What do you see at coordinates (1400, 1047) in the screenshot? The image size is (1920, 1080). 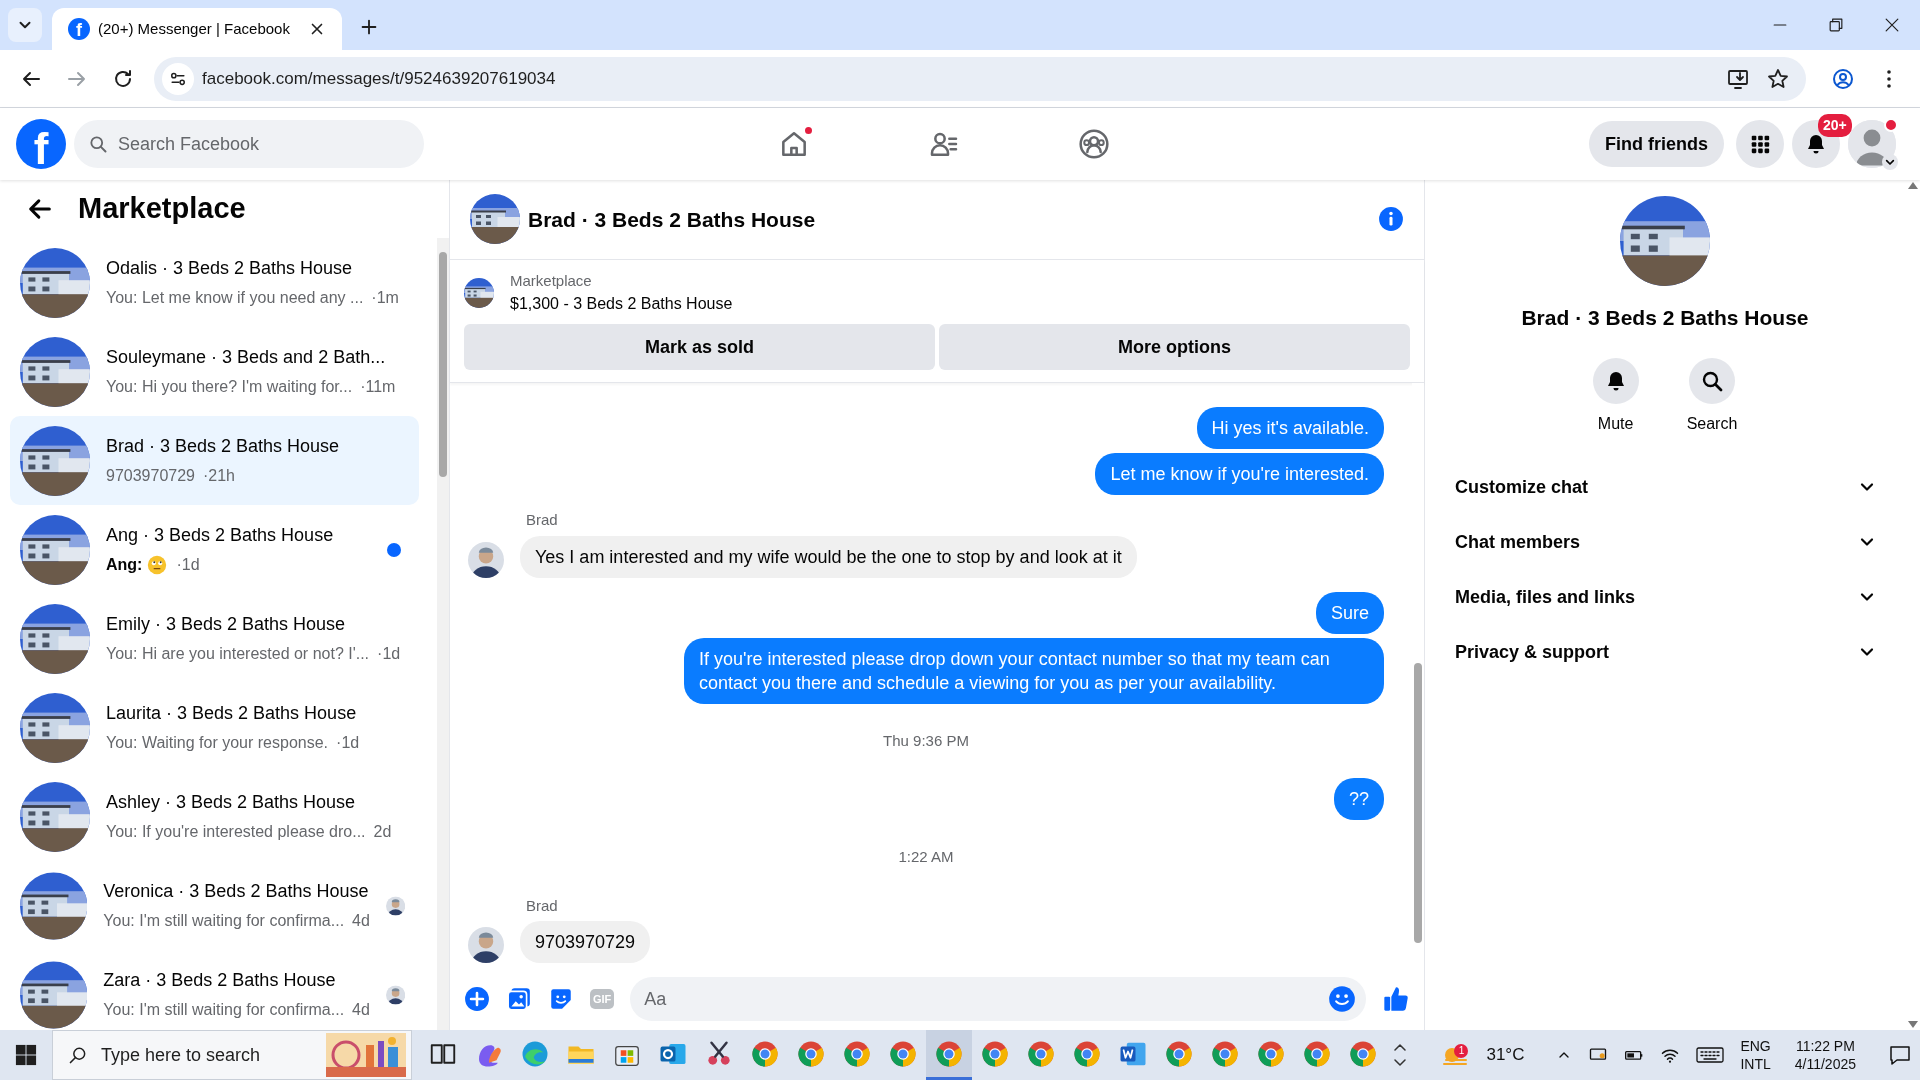 I see `scroll-up-icon` at bounding box center [1400, 1047].